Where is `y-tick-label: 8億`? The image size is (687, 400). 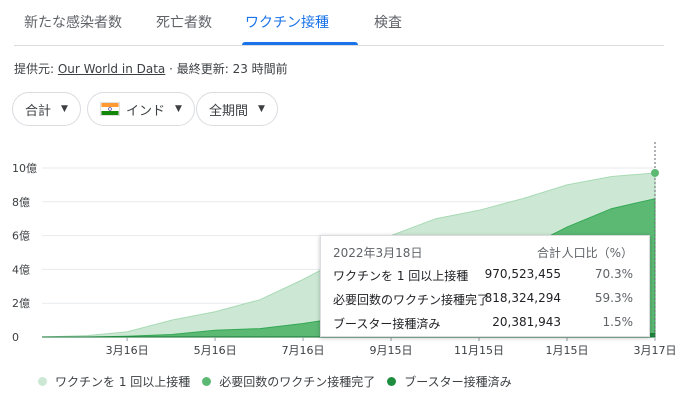 y-tick-label: 8億 is located at coordinates (21, 202).